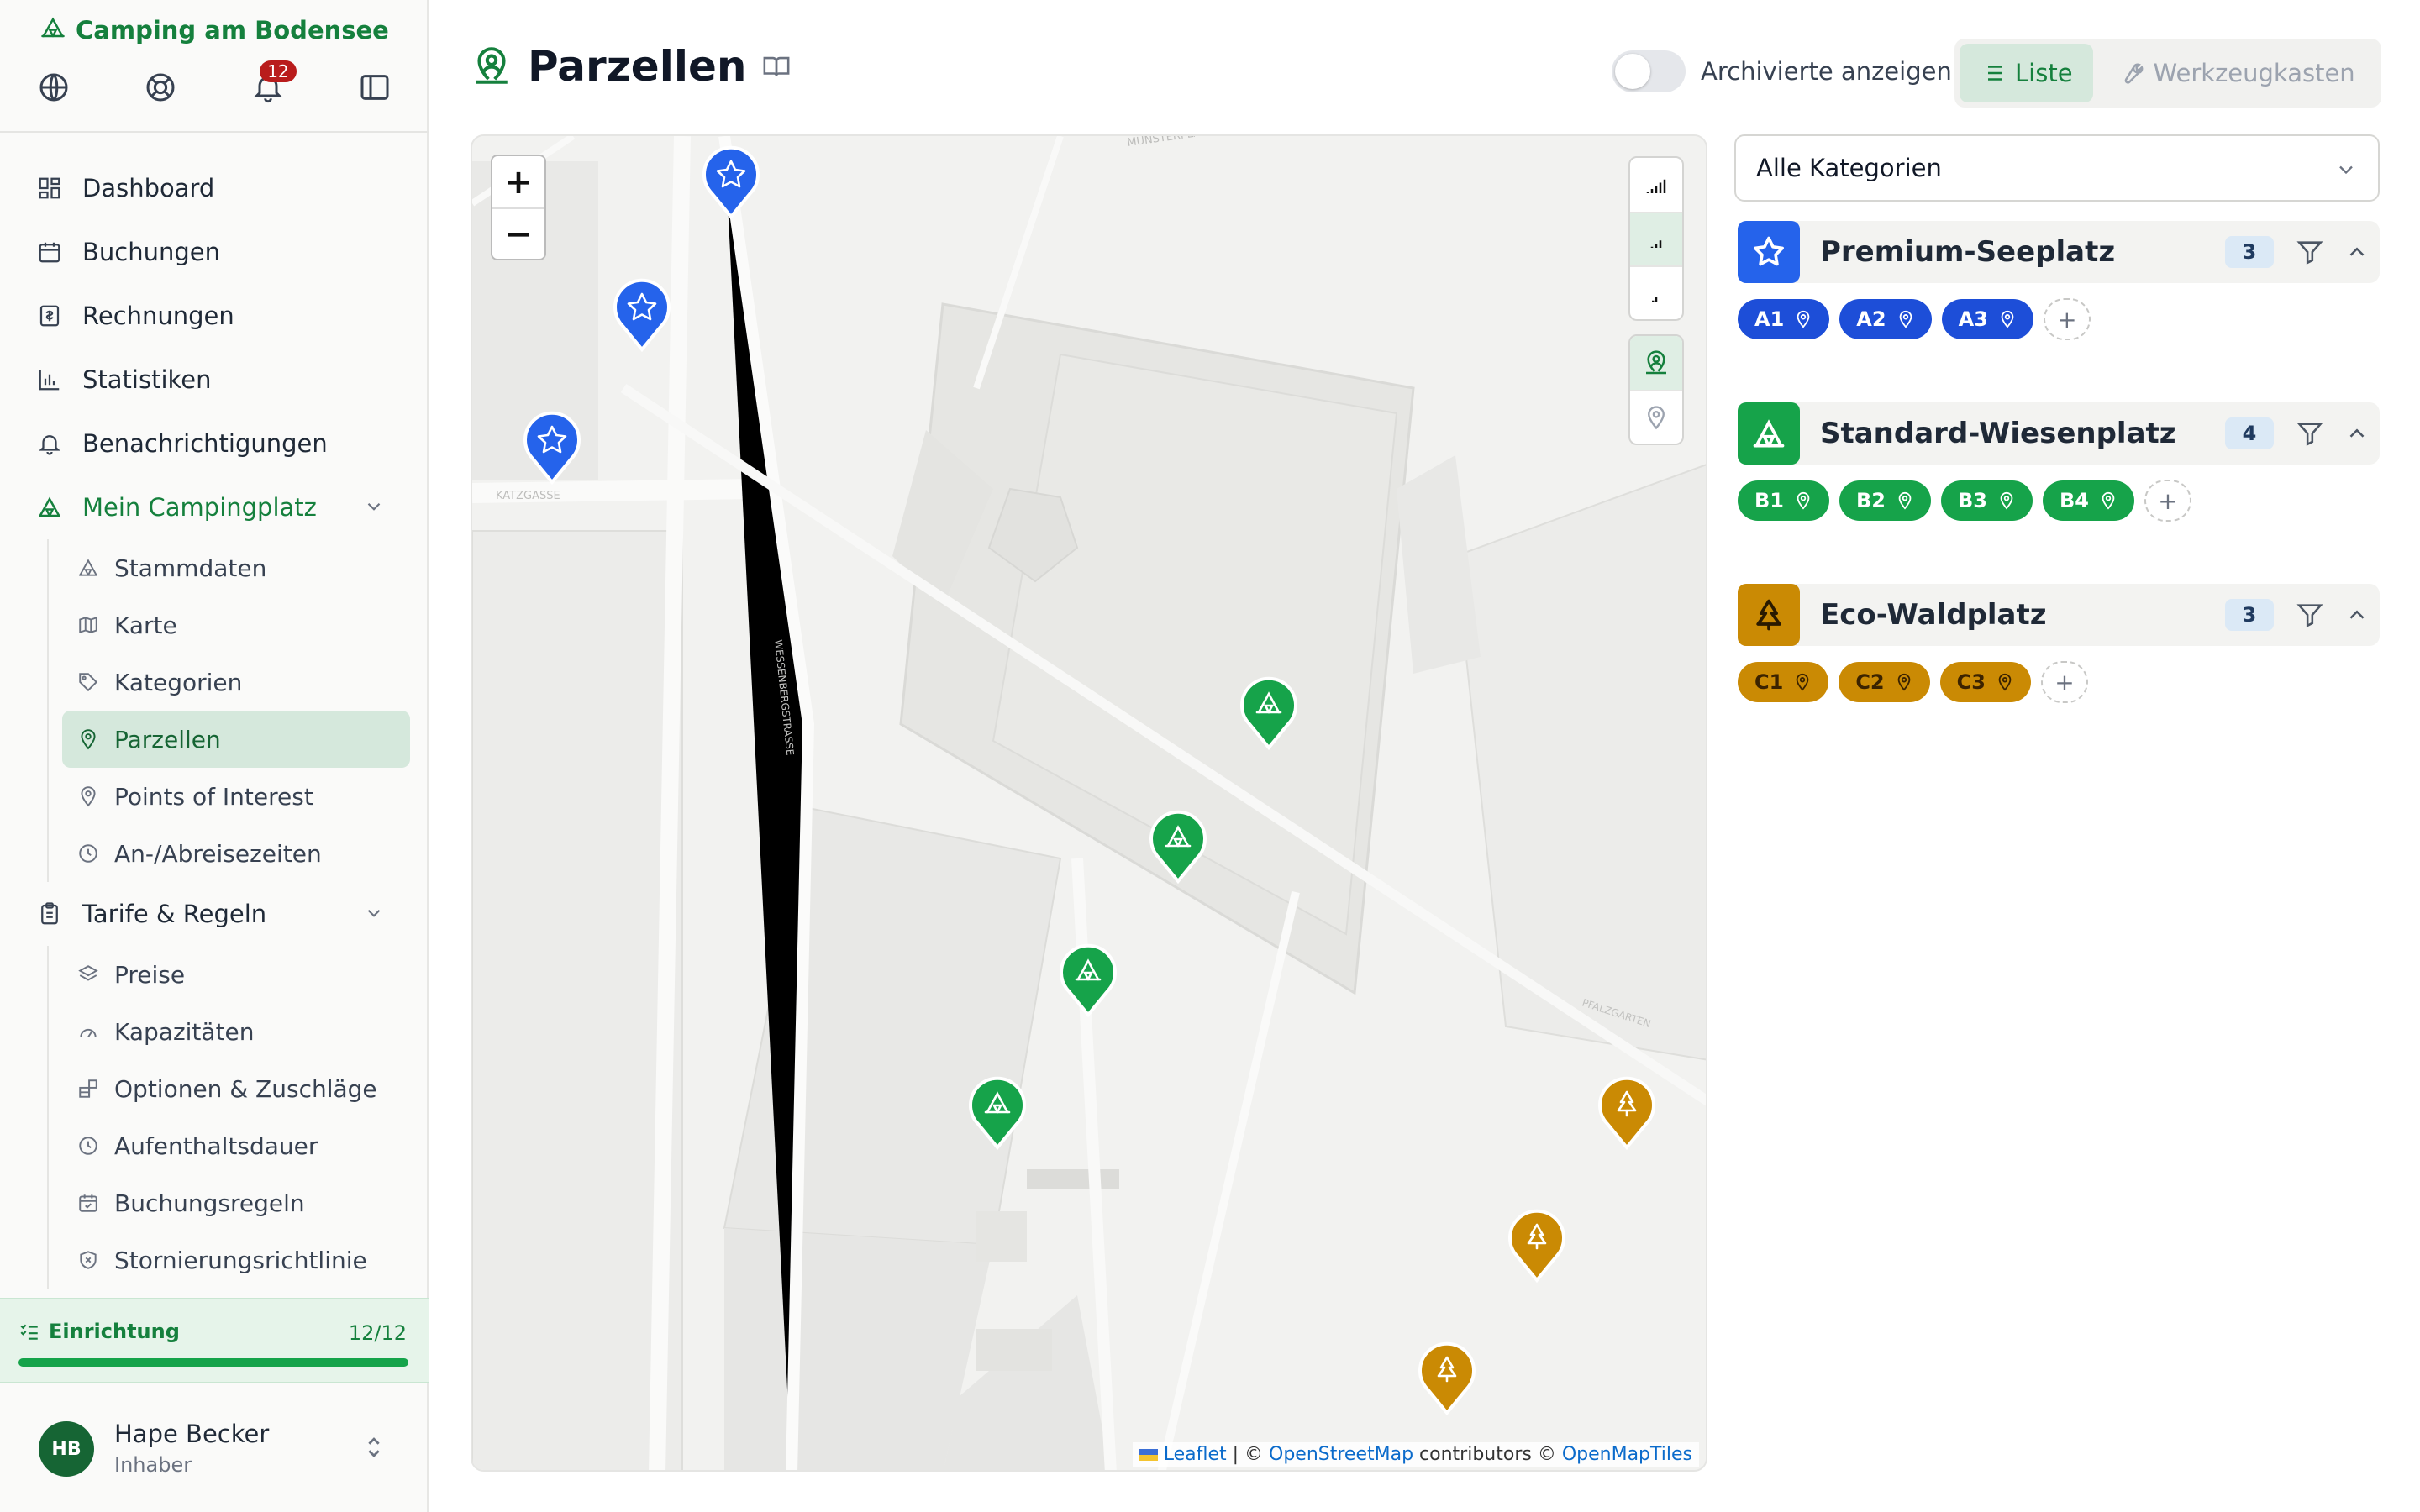  I want to click on nav-item-buchungen: Buchungen, so click(217, 252).